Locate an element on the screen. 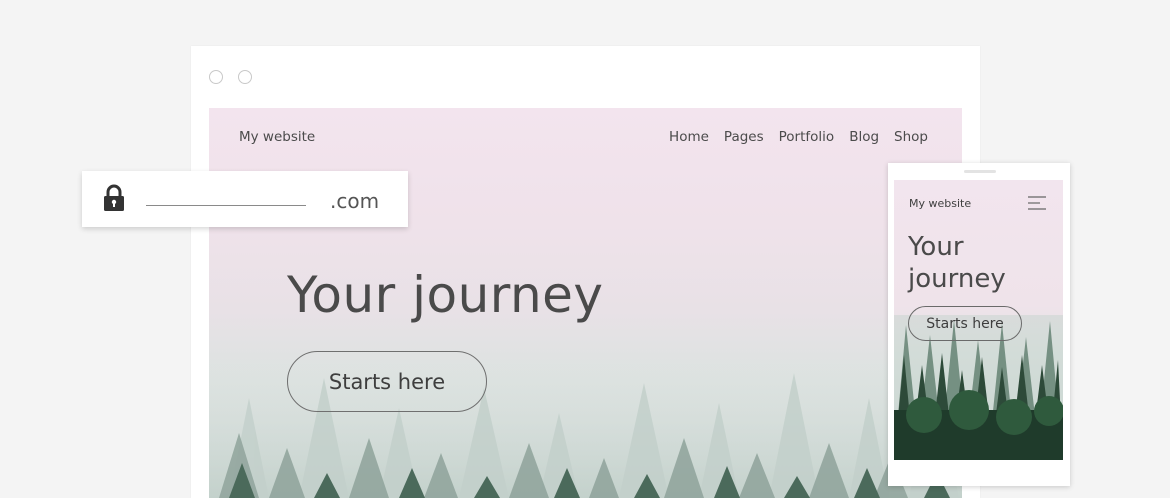 Image resolution: width=1170 pixels, height=498 pixels. mobile-screen: My website Your journey Starts here is located at coordinates (978, 320).